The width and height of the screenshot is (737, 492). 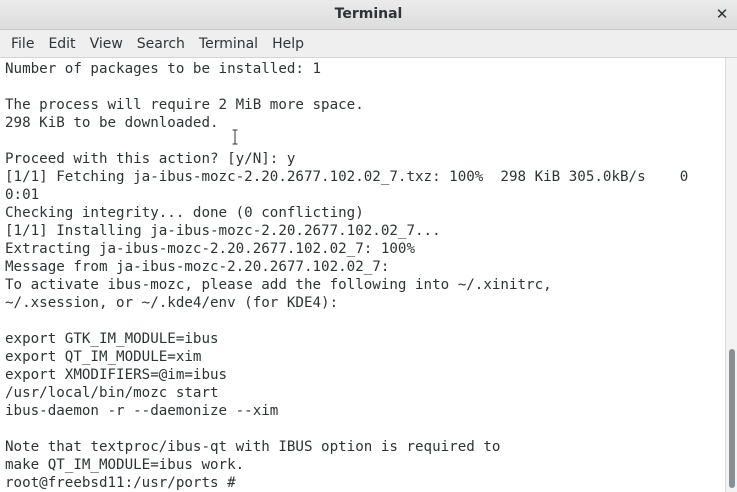 I want to click on menu-file: File, so click(x=22, y=44).